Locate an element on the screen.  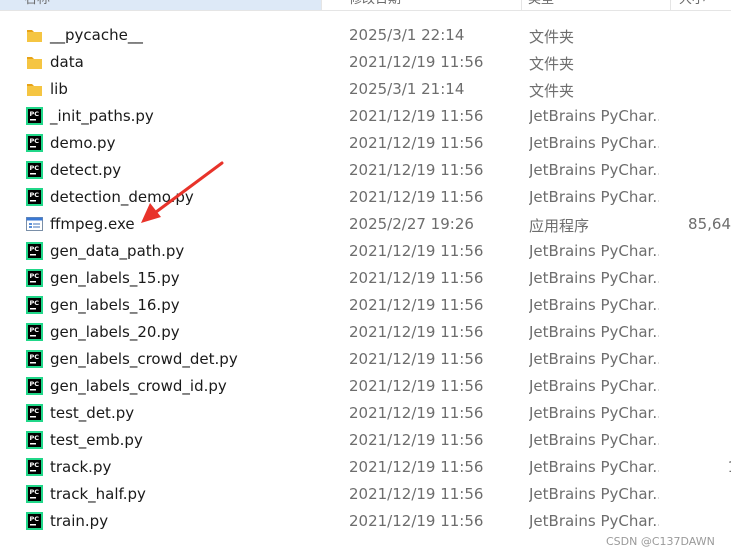
column-header-bar: 名称 修改日期 类型 大小 is located at coordinates (365, 5).